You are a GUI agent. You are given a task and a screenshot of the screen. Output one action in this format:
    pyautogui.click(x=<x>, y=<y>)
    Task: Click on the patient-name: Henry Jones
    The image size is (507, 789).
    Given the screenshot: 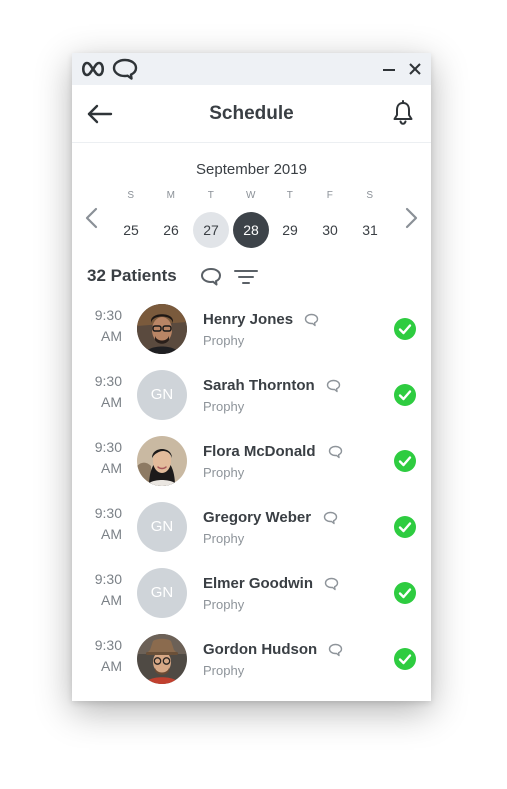 What is the action you would take?
    pyautogui.click(x=248, y=319)
    